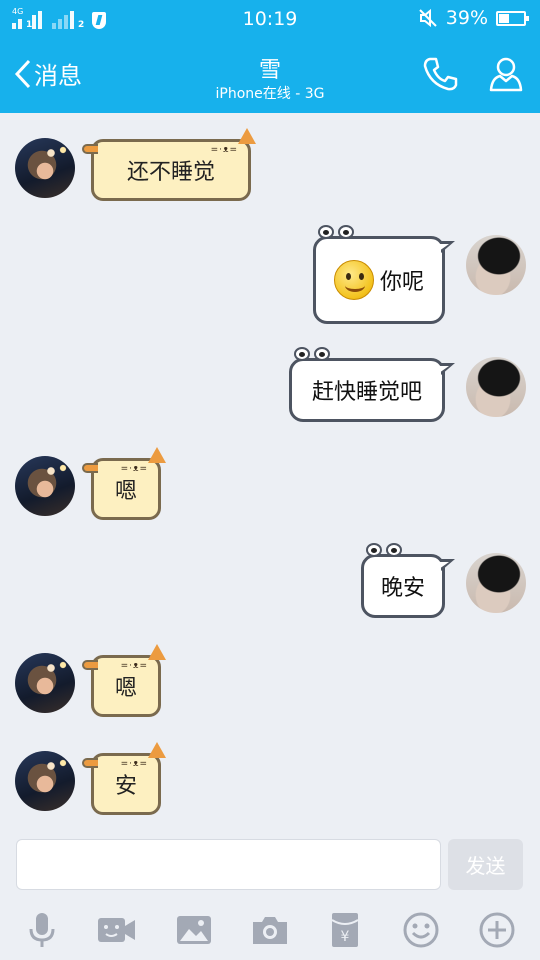 The height and width of the screenshot is (960, 540). I want to click on phone-icon, so click(440, 74).